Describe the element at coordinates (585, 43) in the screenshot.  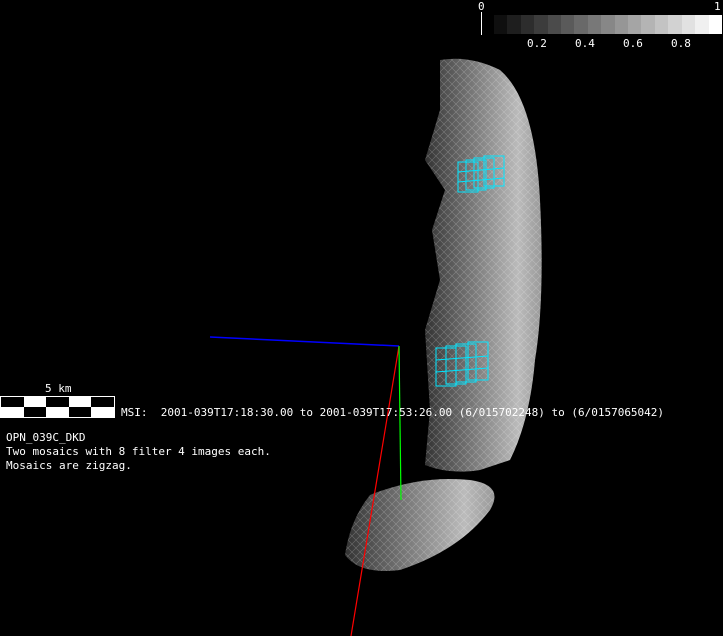
I see `colorbar-tick-label: 0.4` at that location.